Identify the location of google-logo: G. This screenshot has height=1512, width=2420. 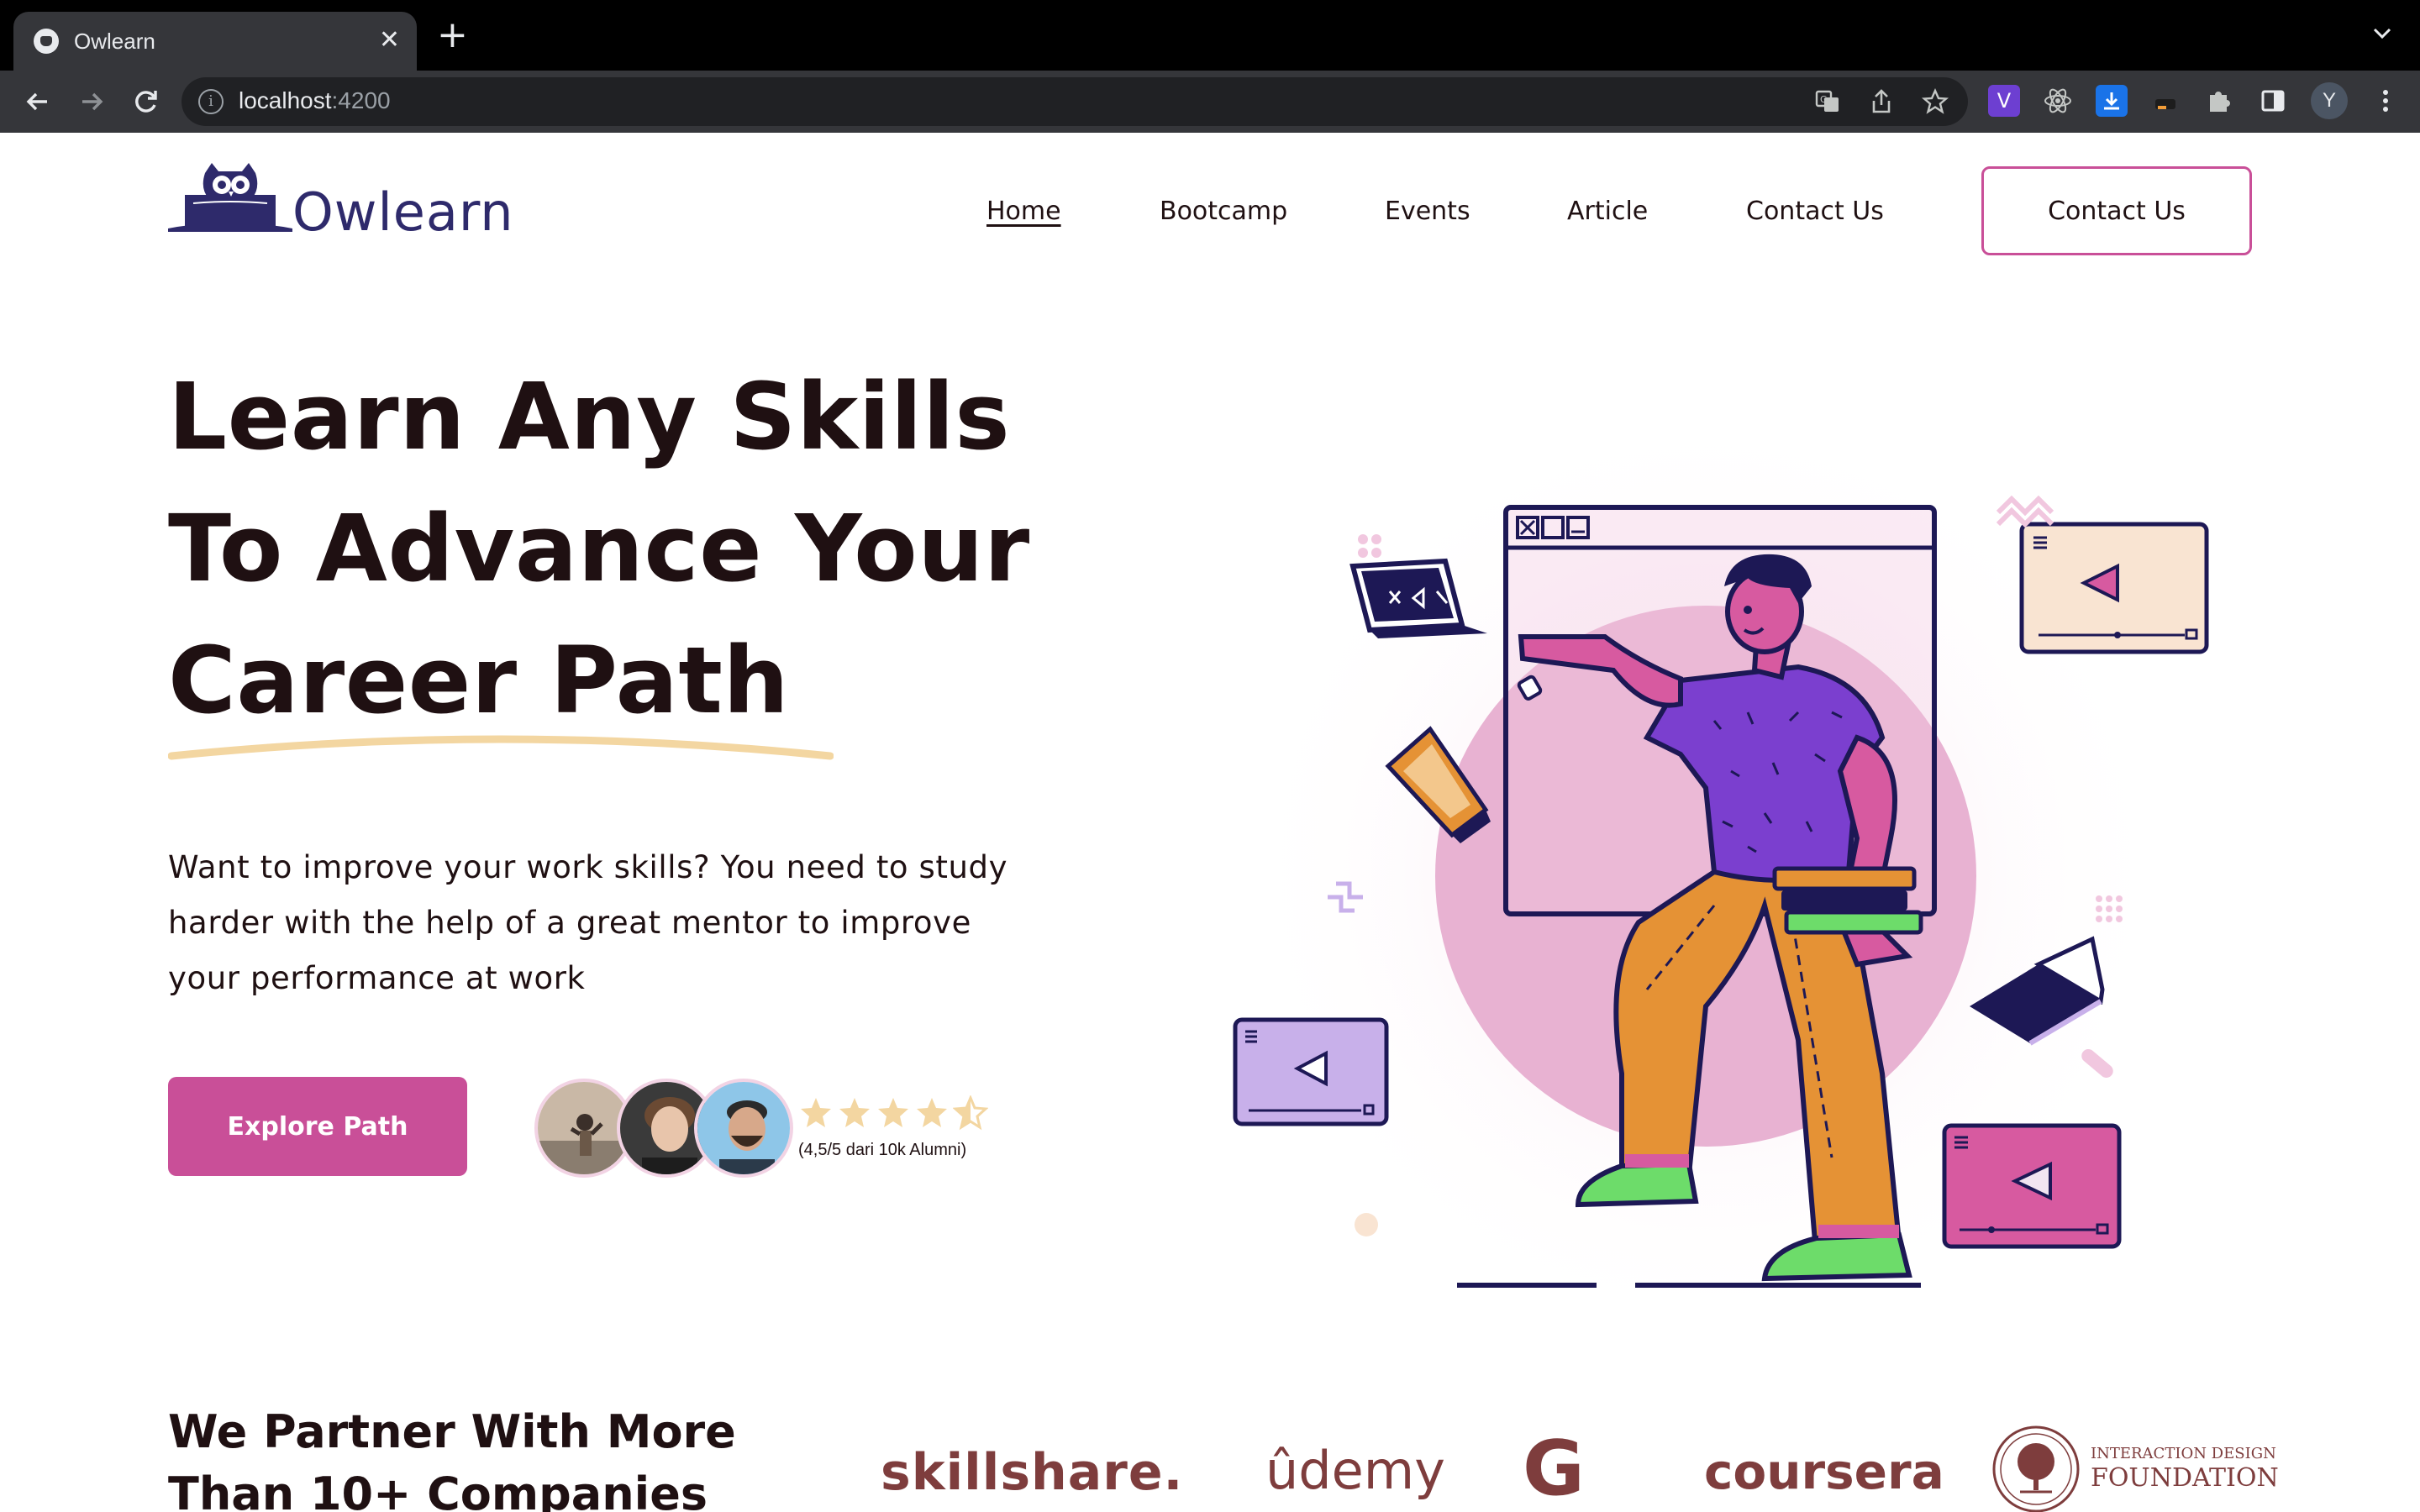
(1554, 1468).